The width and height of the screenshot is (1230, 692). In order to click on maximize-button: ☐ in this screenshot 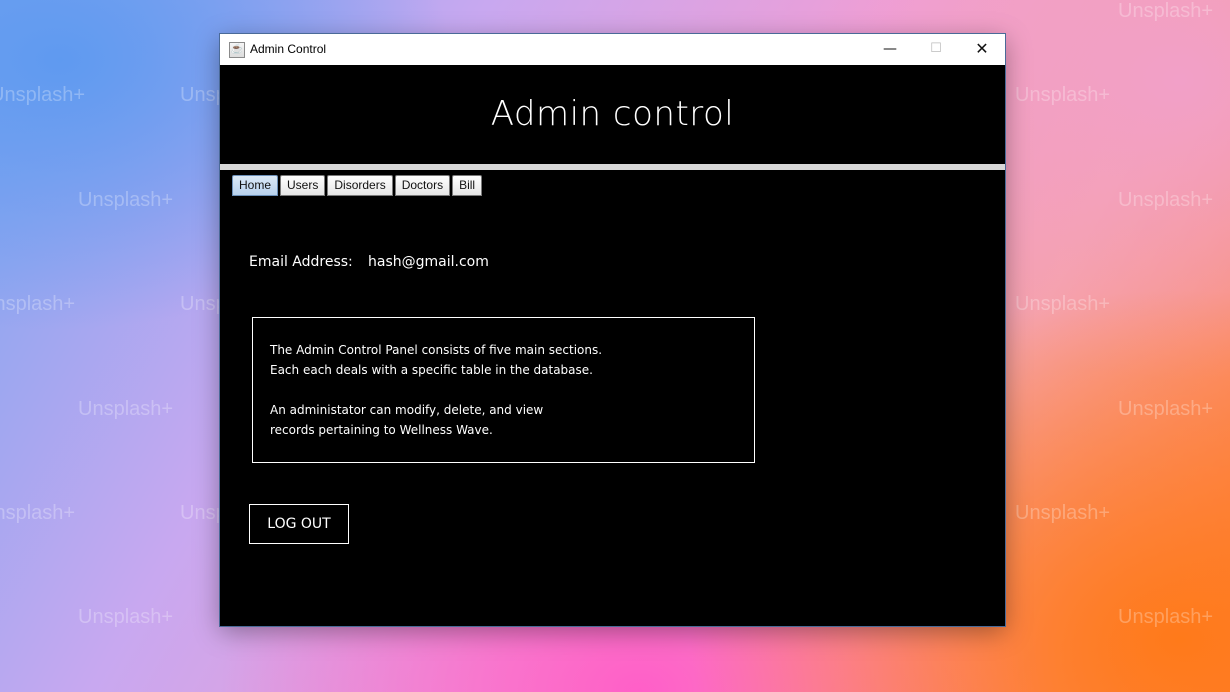, I will do `click(936, 49)`.